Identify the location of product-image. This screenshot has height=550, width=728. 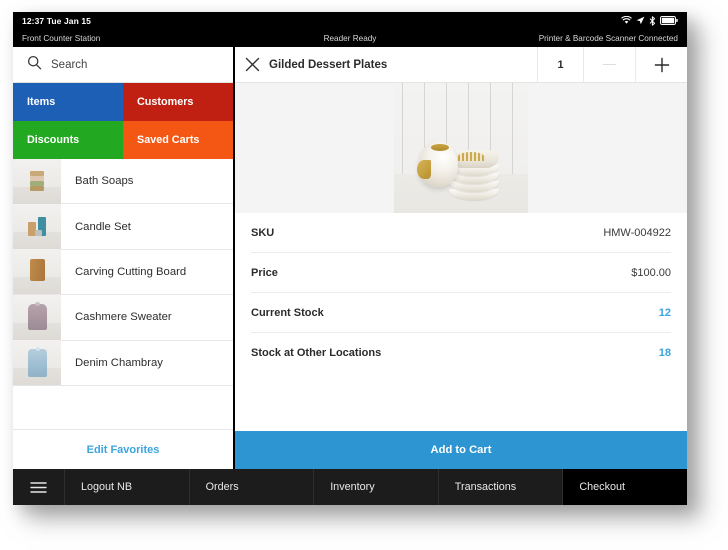
(461, 148).